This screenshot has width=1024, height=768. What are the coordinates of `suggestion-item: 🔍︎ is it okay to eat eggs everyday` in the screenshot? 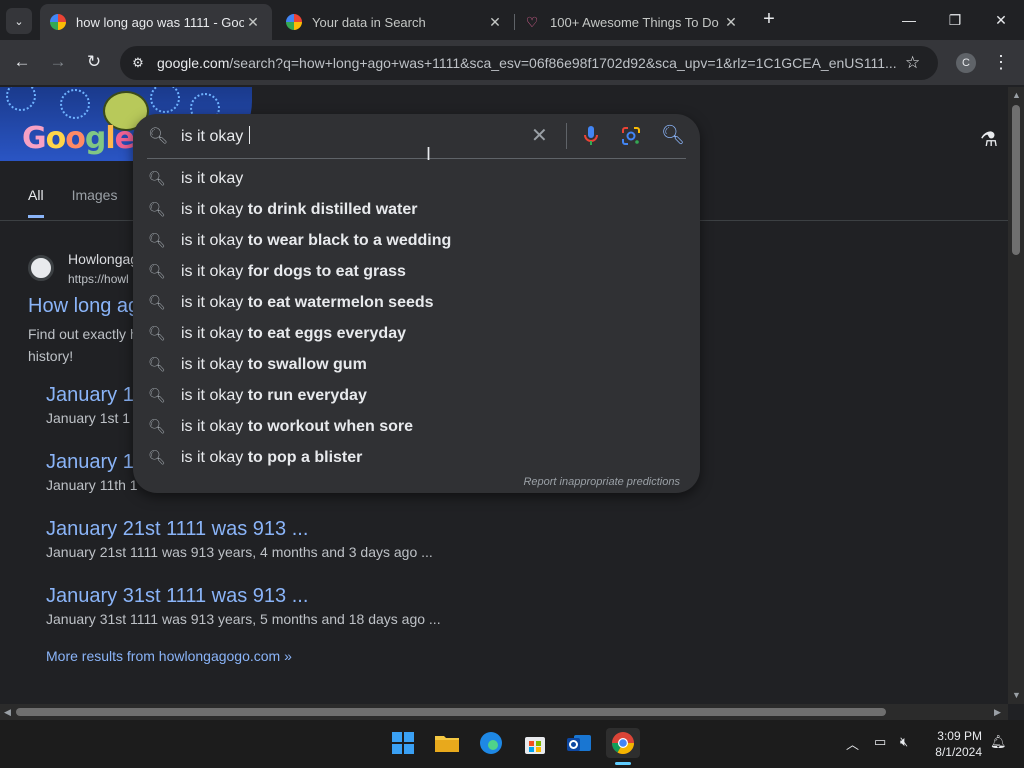 It's located at (416, 333).